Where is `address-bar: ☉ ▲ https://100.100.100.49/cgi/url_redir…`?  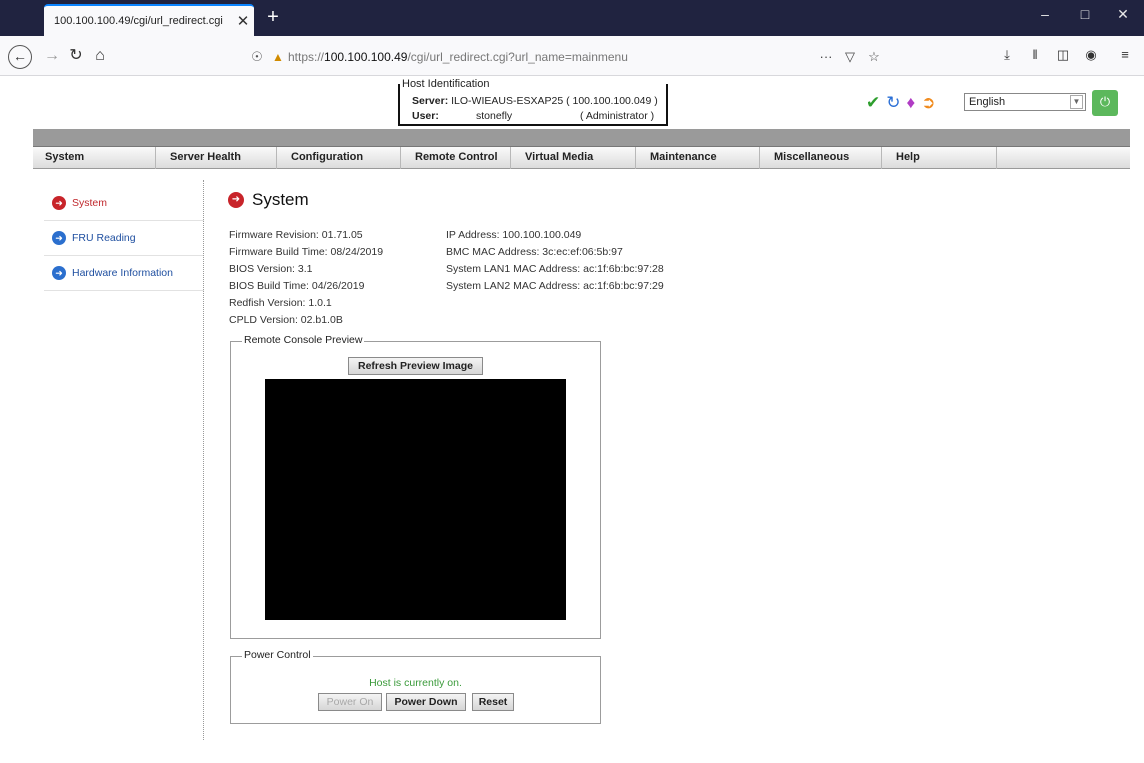 address-bar: ☉ ▲ https://100.100.100.49/cgi/url_redir… is located at coordinates (566, 56).